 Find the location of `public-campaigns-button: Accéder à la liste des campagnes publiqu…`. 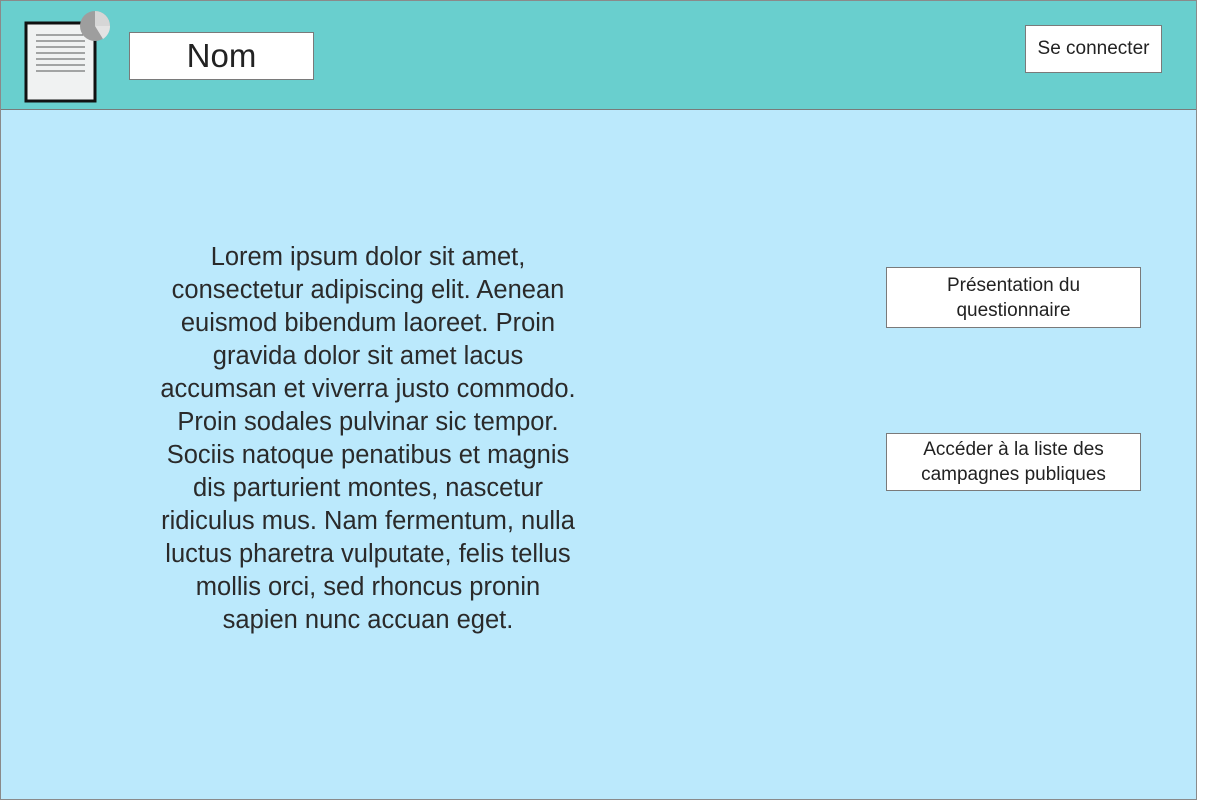

public-campaigns-button: Accéder à la liste des campagnes publiqu… is located at coordinates (1013, 462).